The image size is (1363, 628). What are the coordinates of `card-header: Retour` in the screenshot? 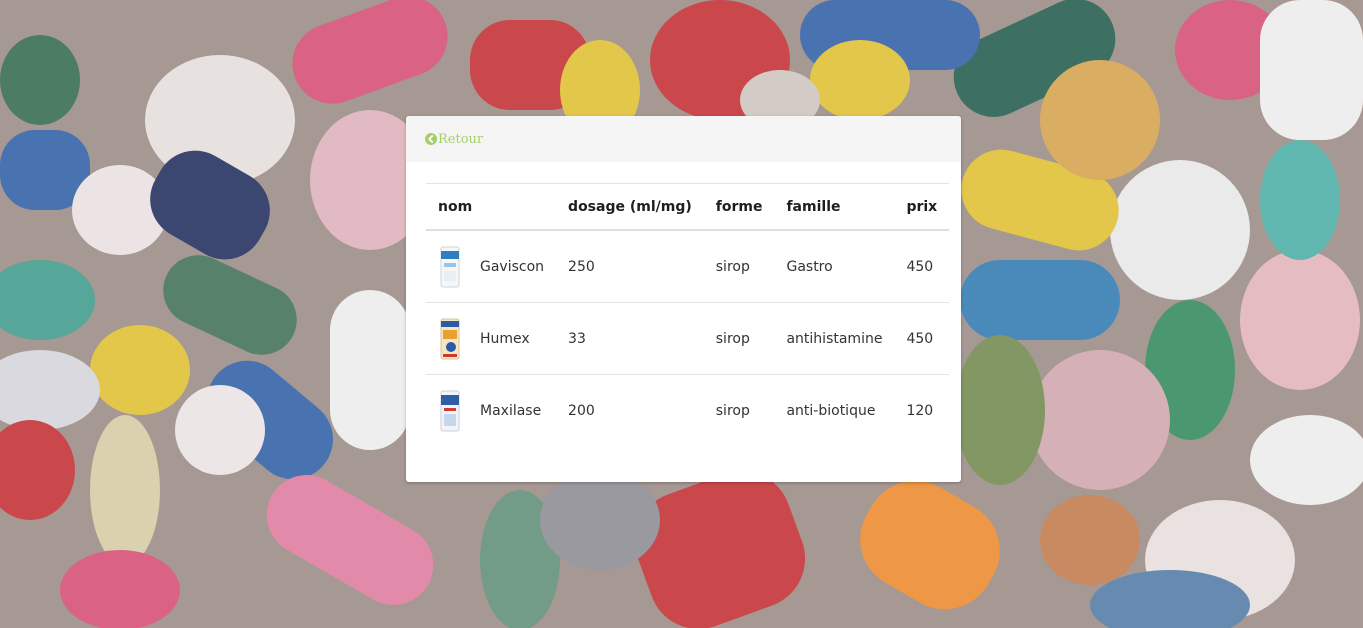 It's located at (683, 139).